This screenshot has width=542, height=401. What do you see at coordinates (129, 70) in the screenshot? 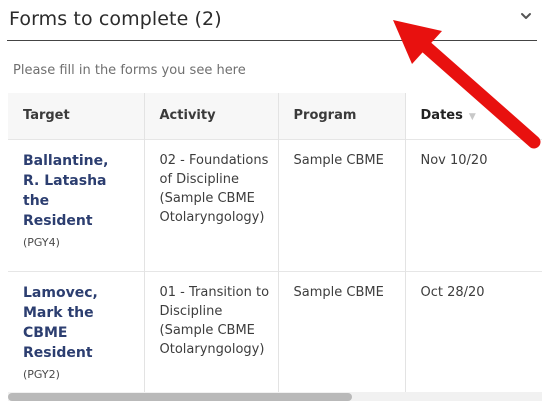
I see `panel-subtitle: Please fill in the forms you see here` at bounding box center [129, 70].